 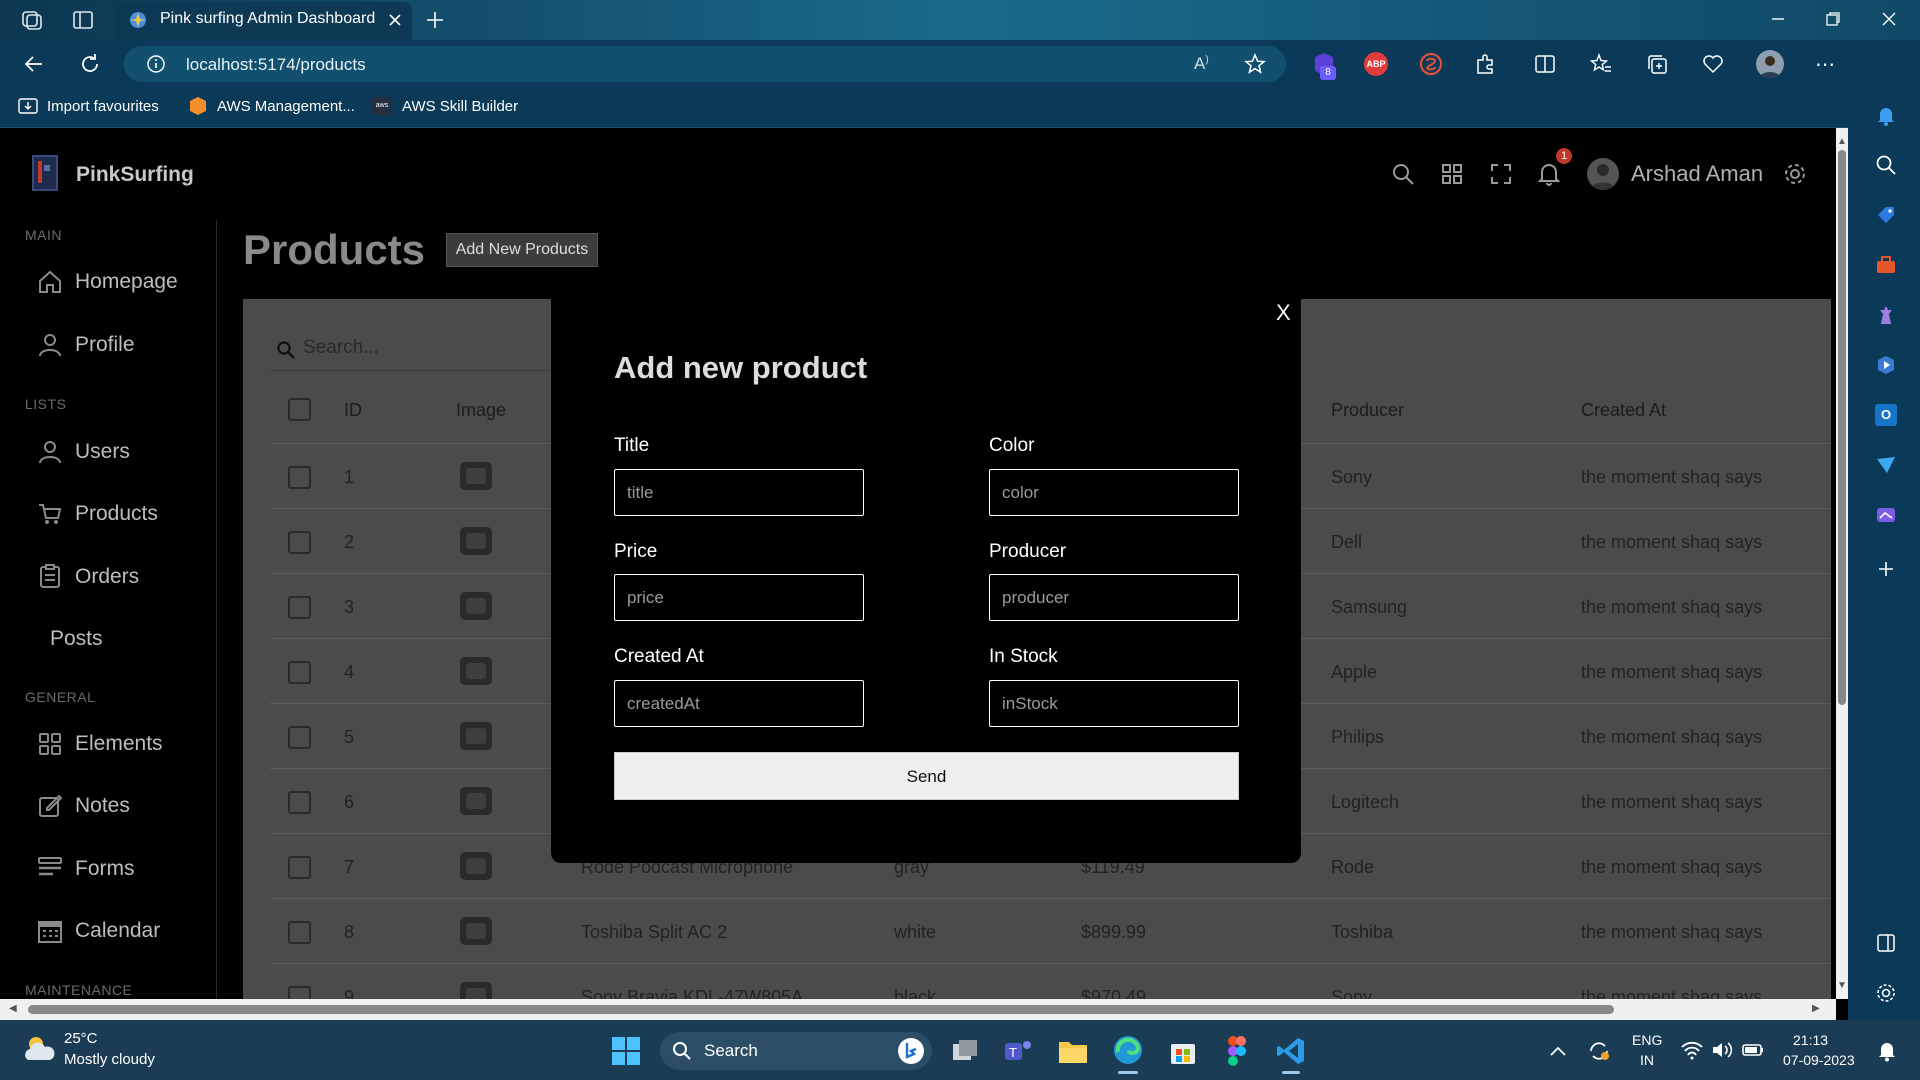 I want to click on horizontal-scroll-thumb, so click(x=821, y=1009).